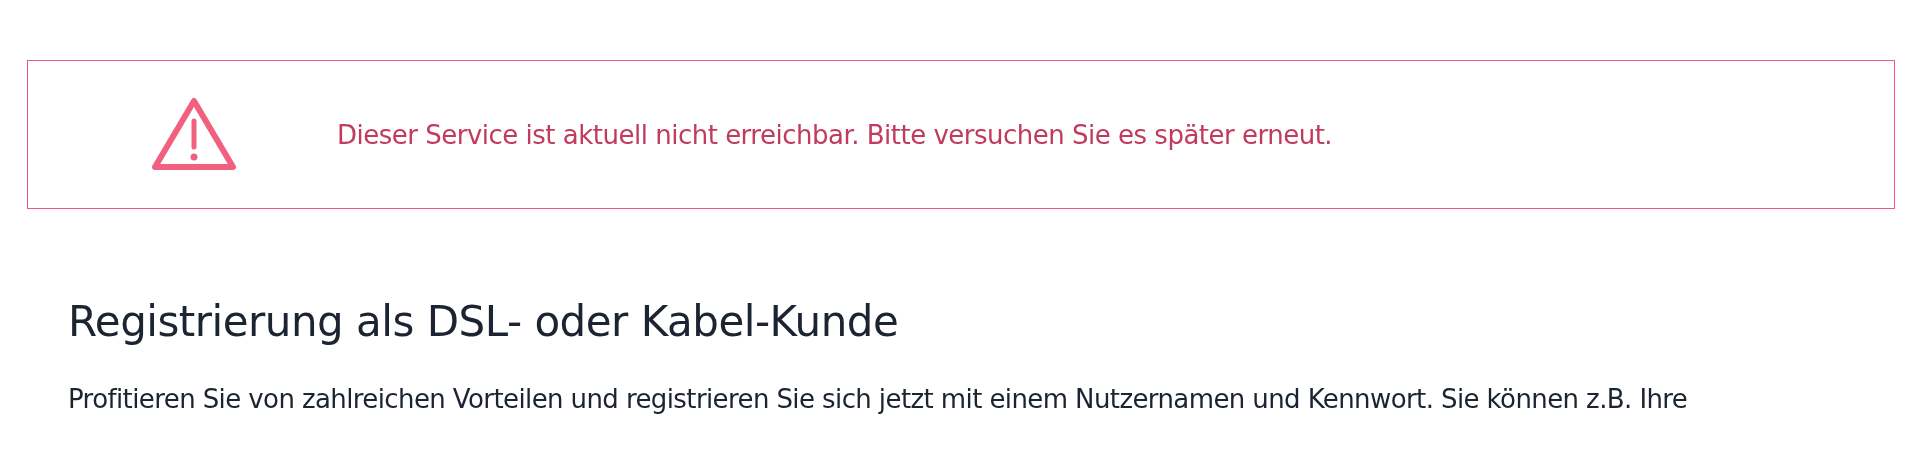  Describe the element at coordinates (878, 399) in the screenshot. I see `intro-text: Profitieren Sie von zahlreichen Vorteilen und registrieren Sie sich jetzt mit einem Nutzernamen und Kennwort. Sie können z.B. Ihre` at that location.